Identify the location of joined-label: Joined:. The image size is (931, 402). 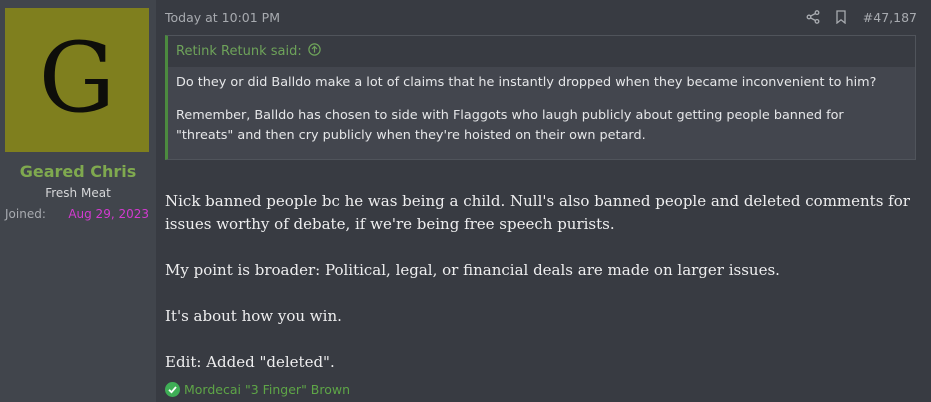
(25, 214).